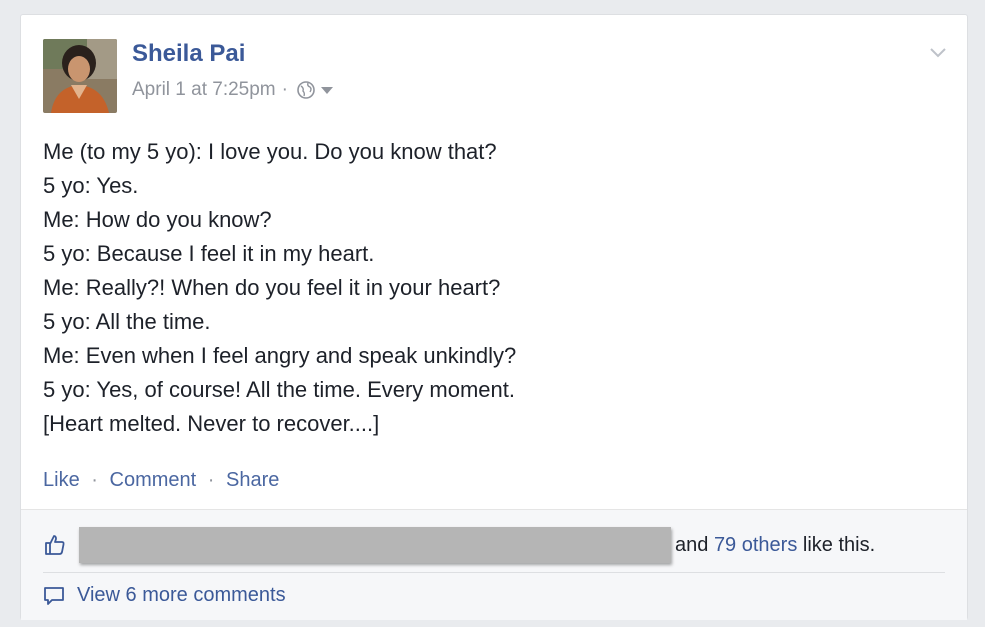 Image resolution: width=985 pixels, height=627 pixels. I want to click on others-link: 79 others, so click(755, 545).